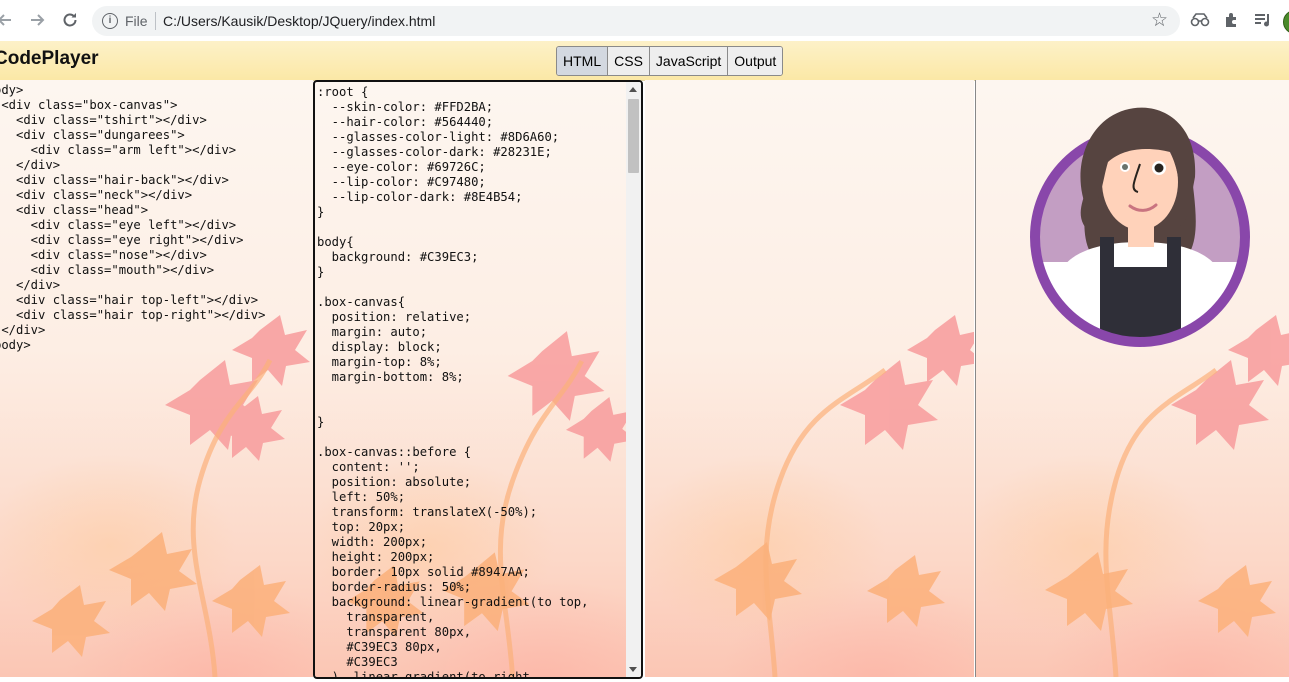 Image resolution: width=1289 pixels, height=682 pixels. What do you see at coordinates (1200, 20) in the screenshot?
I see `extension-icon` at bounding box center [1200, 20].